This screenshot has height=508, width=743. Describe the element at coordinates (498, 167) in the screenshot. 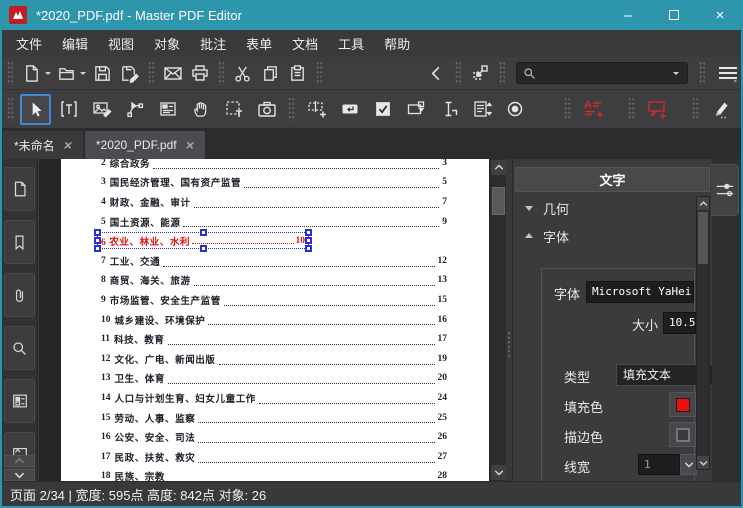

I see `scroll-up-button` at that location.